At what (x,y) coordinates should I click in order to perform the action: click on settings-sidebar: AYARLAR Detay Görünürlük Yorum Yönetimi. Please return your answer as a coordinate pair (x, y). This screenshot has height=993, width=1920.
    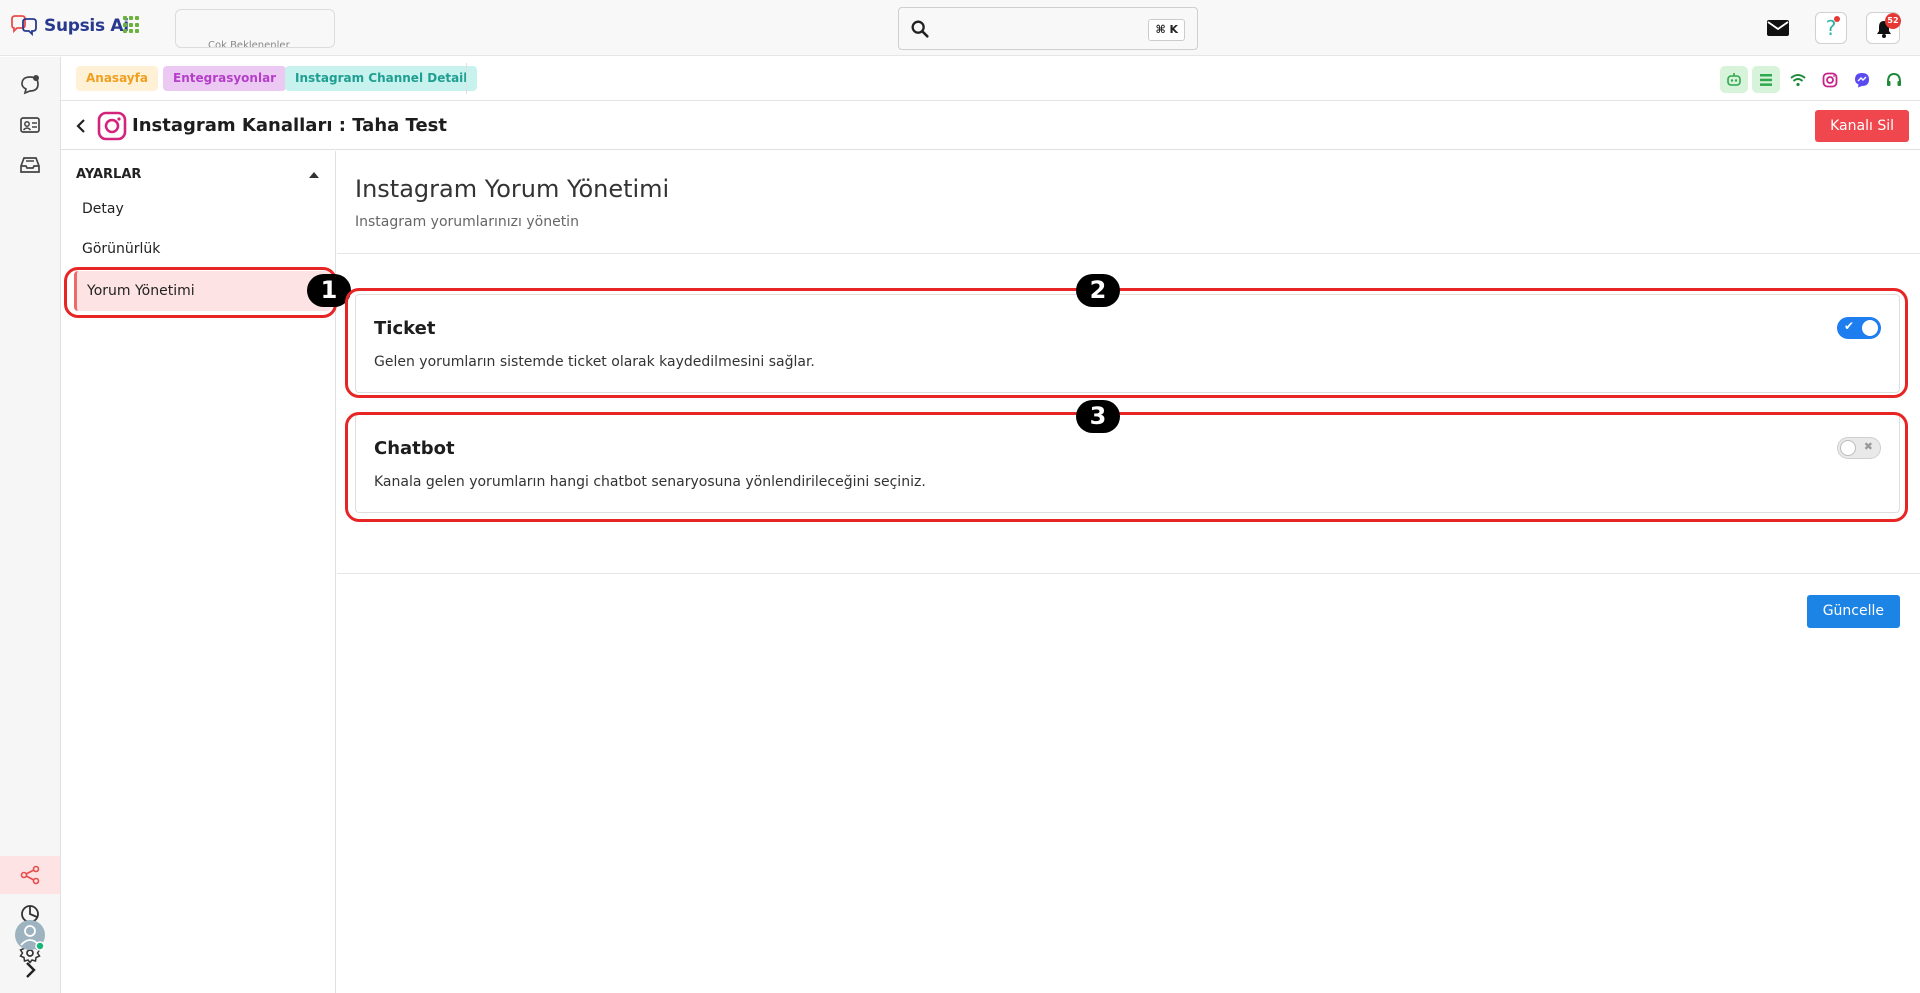
    Looking at the image, I should click on (198, 572).